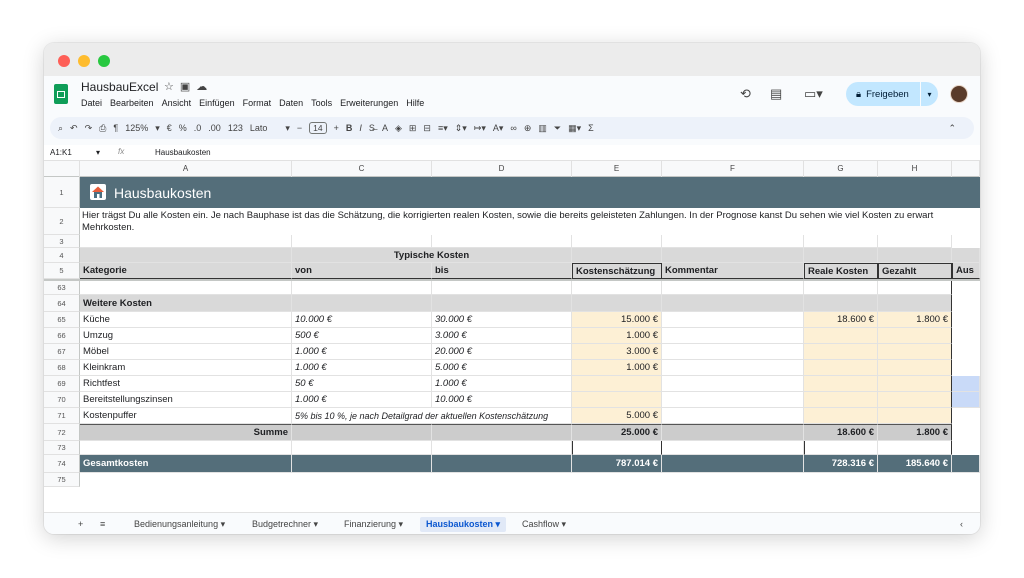  What do you see at coordinates (841, 320) in the screenshot?
I see `cell-reale-kosten: 18.600 €` at bounding box center [841, 320].